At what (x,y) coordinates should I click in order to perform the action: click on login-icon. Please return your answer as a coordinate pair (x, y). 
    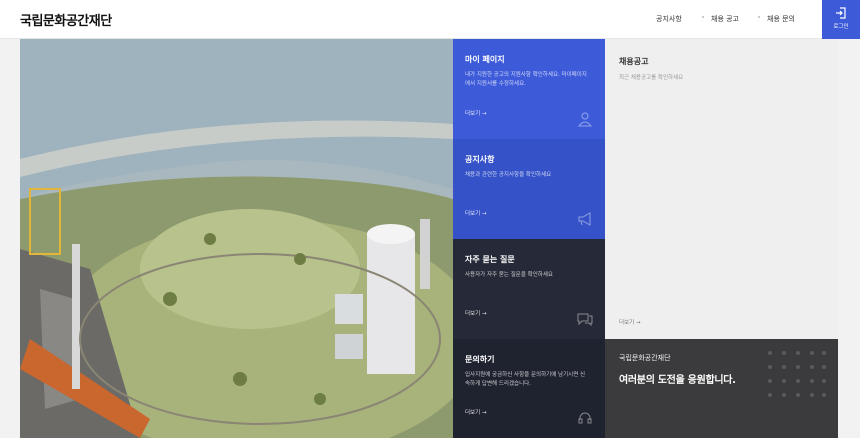
    Looking at the image, I should click on (841, 13).